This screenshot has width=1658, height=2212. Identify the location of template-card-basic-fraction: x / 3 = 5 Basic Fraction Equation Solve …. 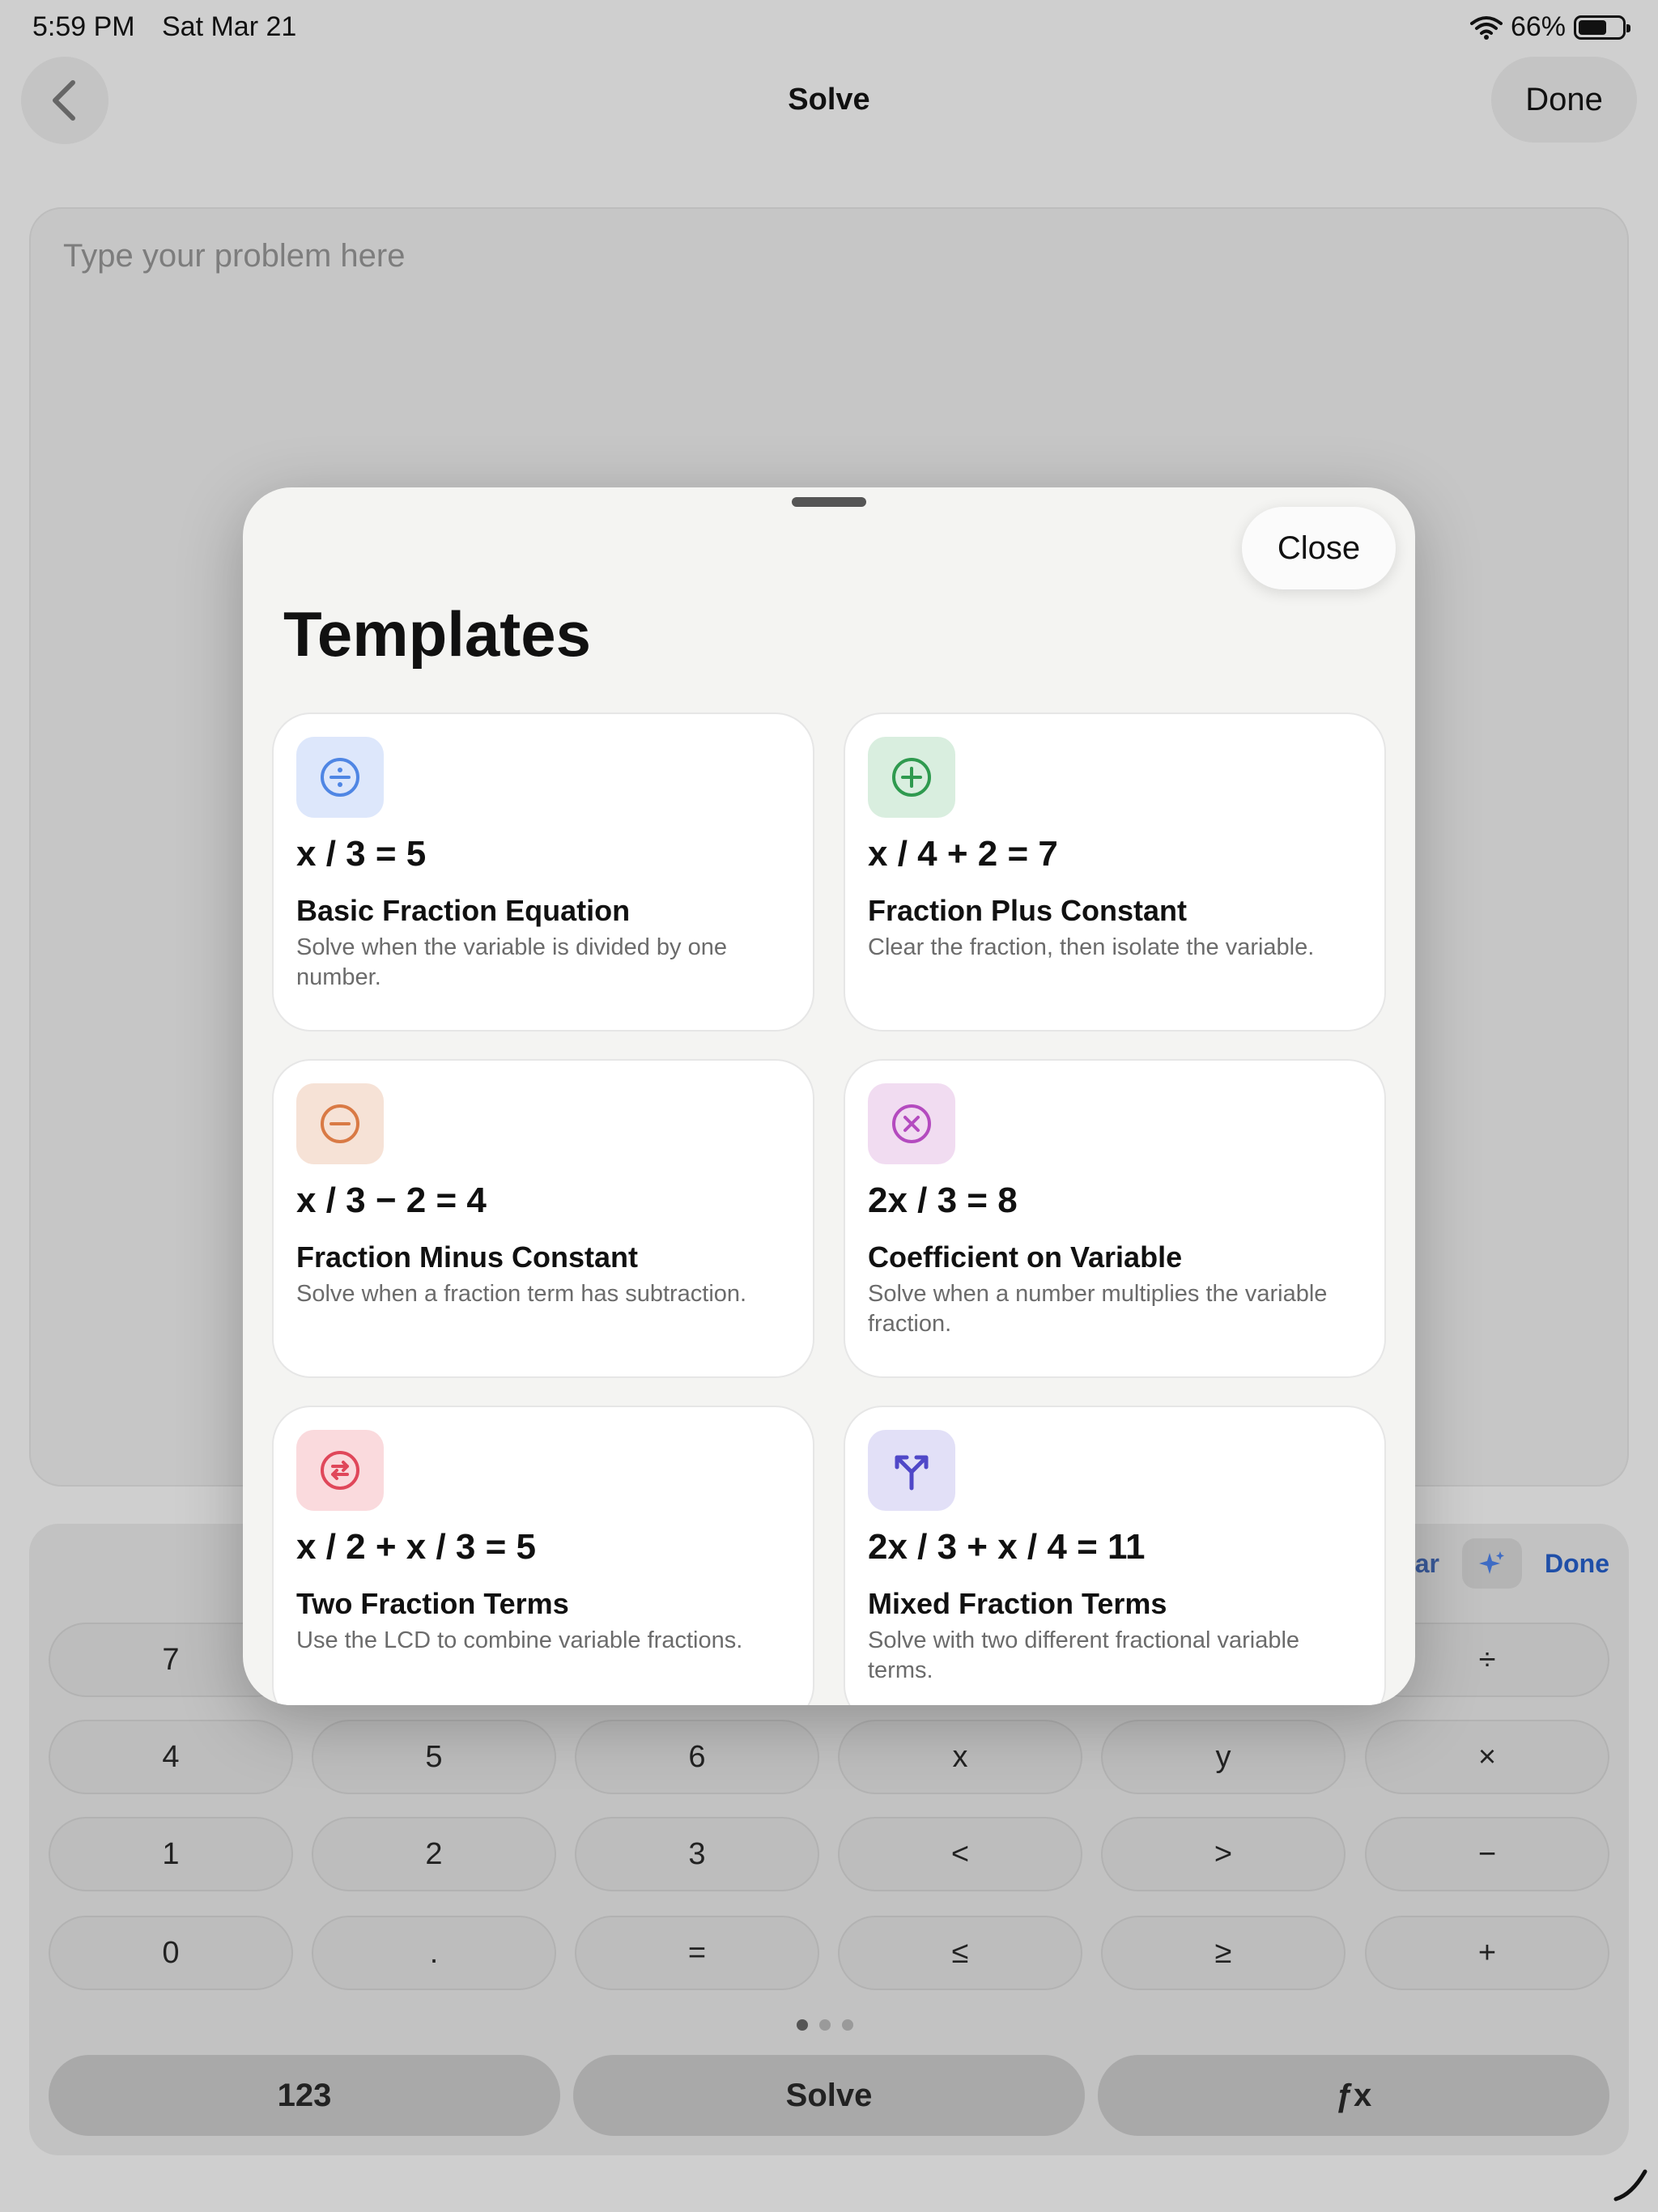
(543, 873).